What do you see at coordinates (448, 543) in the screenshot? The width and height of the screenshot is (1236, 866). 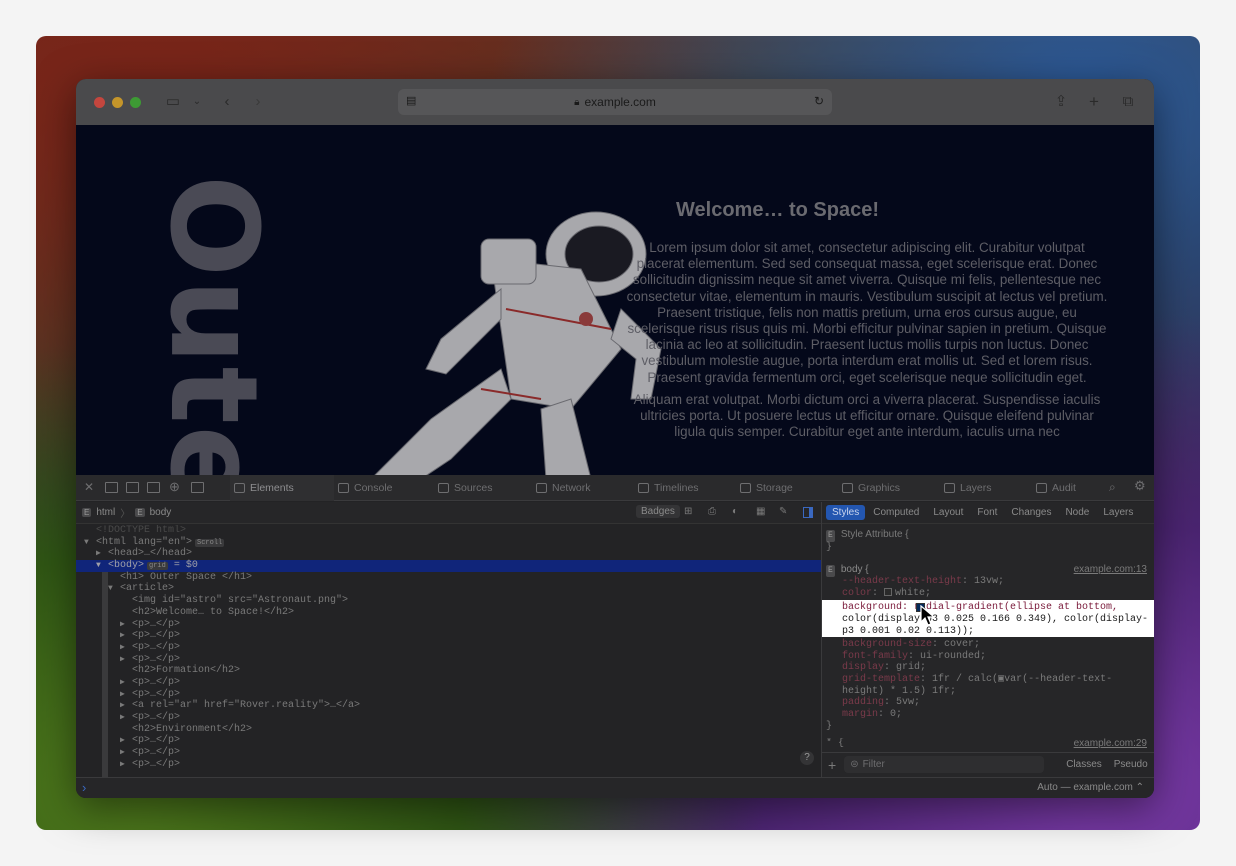 I see `dom-node: ▼ <html lang="en"> Scroll` at bounding box center [448, 543].